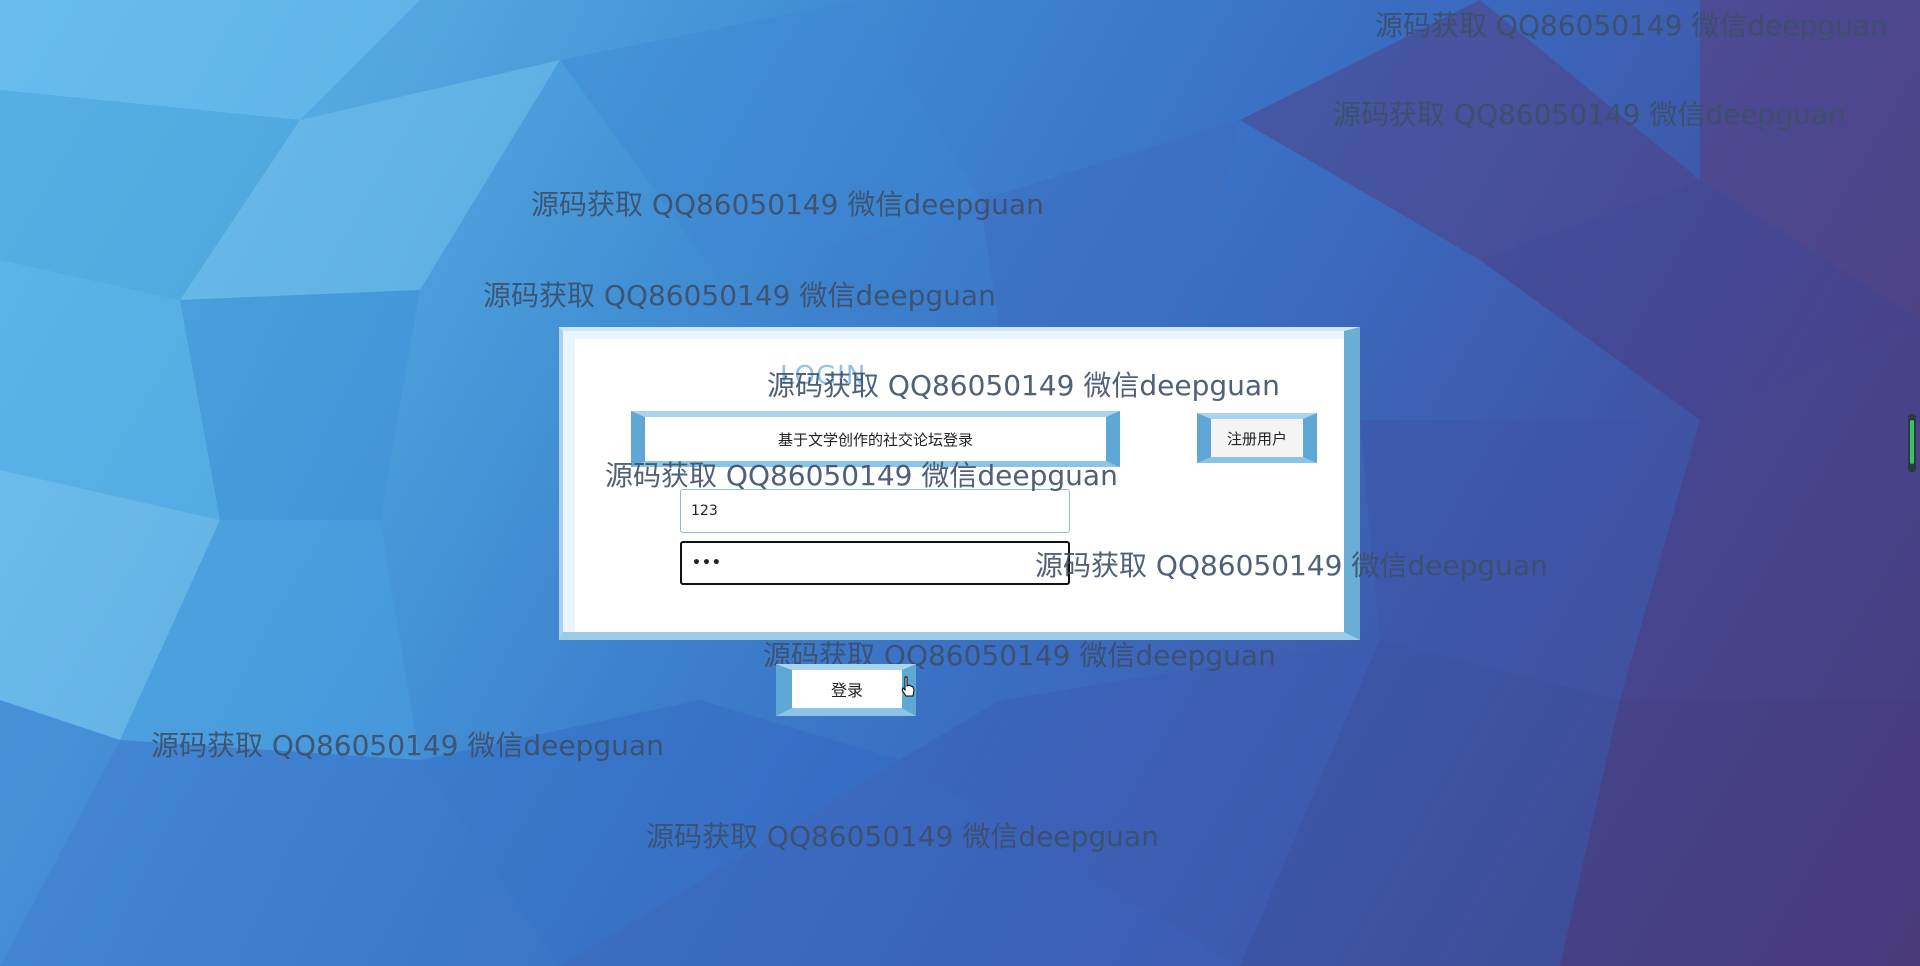 Image resolution: width=1920 pixels, height=966 pixels. Describe the element at coordinates (875, 563) in the screenshot. I see `password-input: •••` at that location.